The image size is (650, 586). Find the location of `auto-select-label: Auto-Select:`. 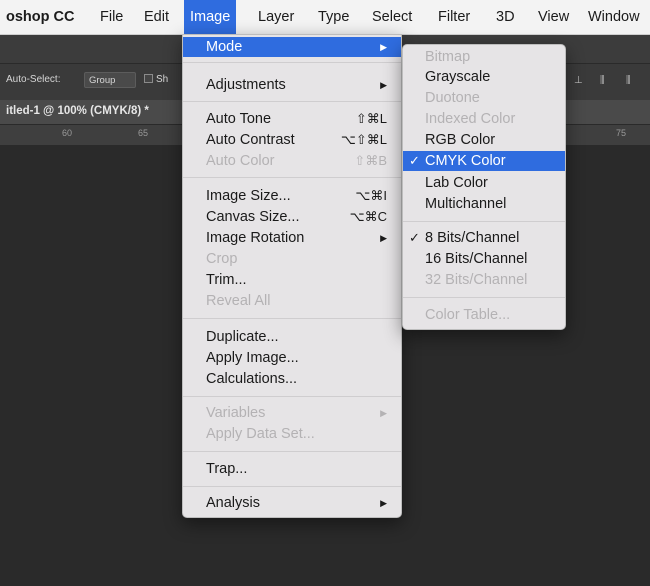

auto-select-label: Auto-Select: is located at coordinates (33, 79).